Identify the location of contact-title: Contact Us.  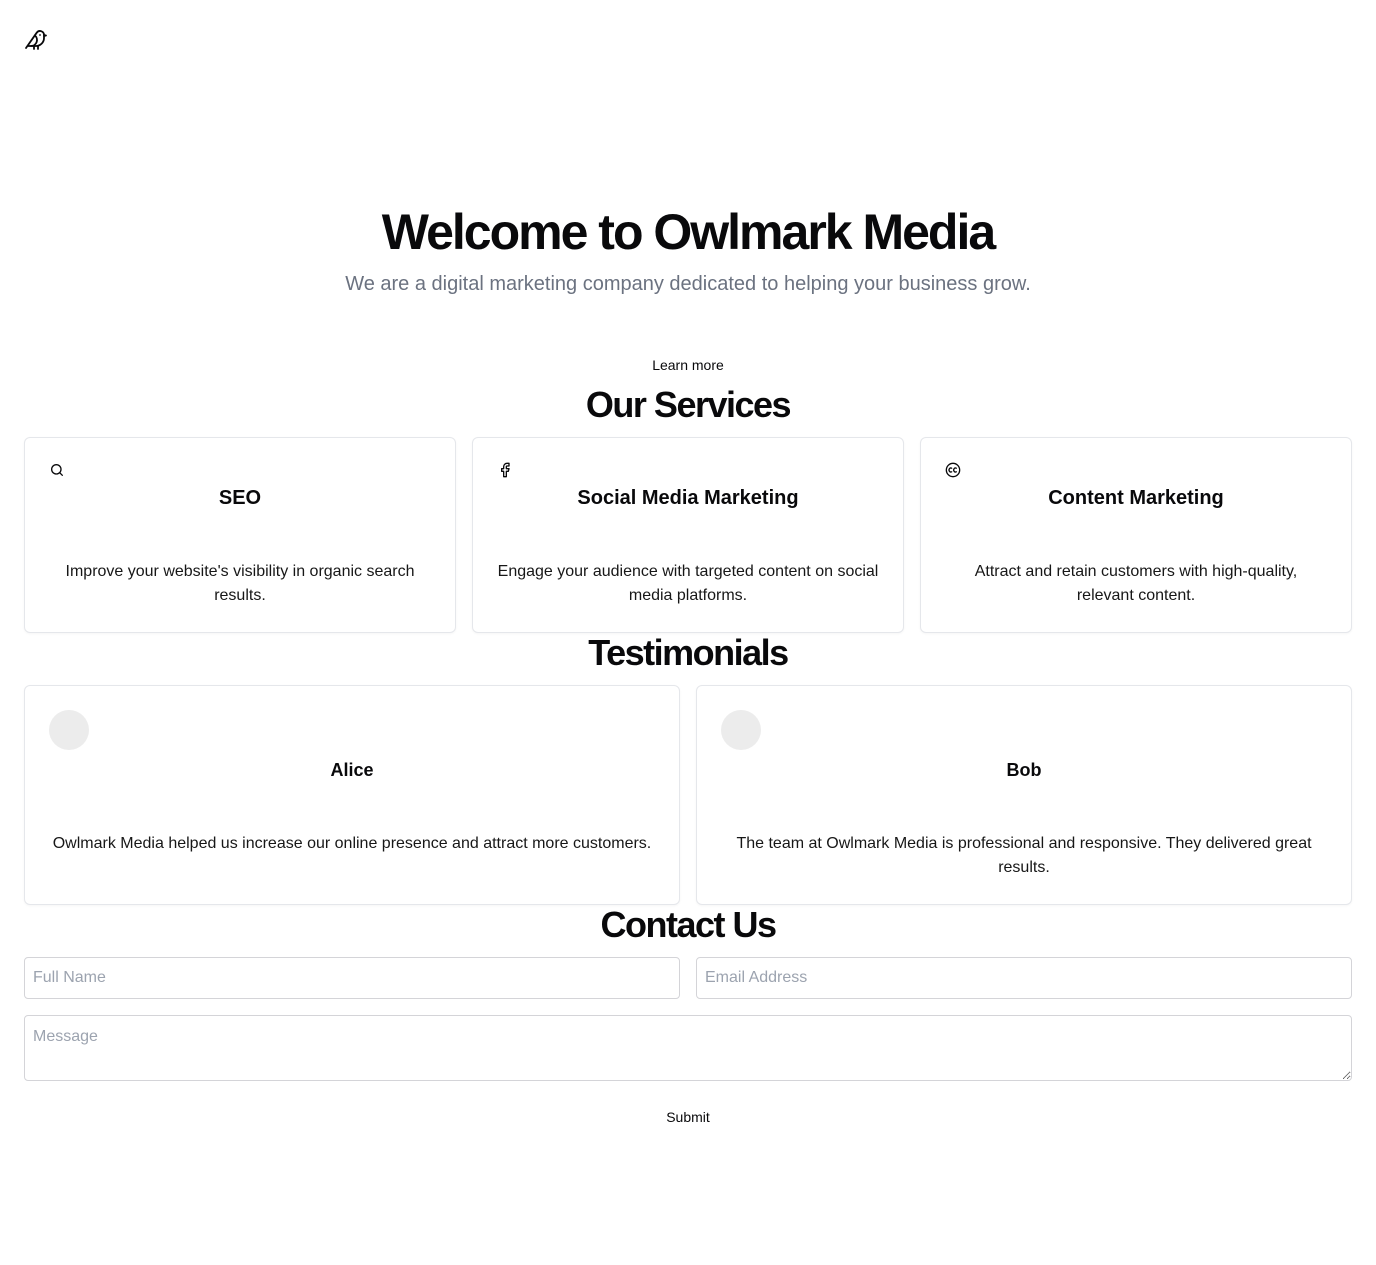
(688, 924).